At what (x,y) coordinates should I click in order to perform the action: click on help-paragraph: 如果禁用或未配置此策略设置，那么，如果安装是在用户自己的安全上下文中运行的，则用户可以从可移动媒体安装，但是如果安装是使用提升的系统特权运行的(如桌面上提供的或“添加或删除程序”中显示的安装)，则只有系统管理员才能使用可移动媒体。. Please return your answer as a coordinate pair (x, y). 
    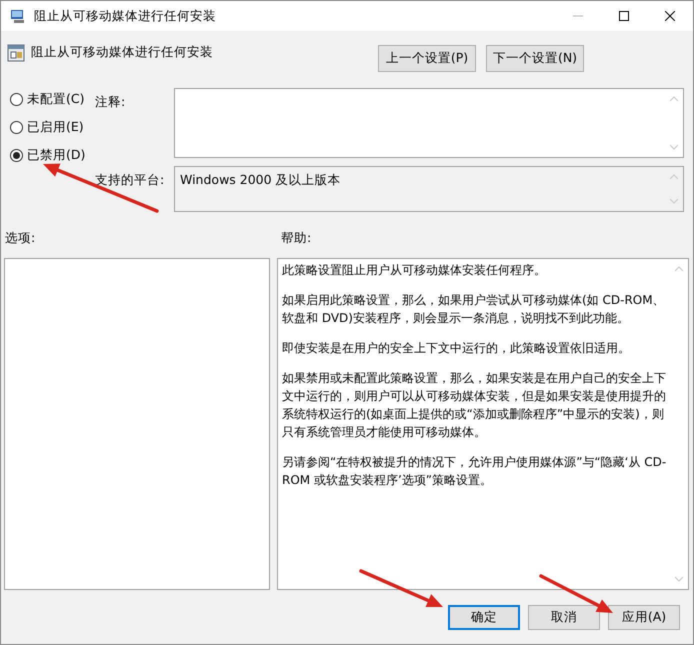
    Looking at the image, I should click on (474, 405).